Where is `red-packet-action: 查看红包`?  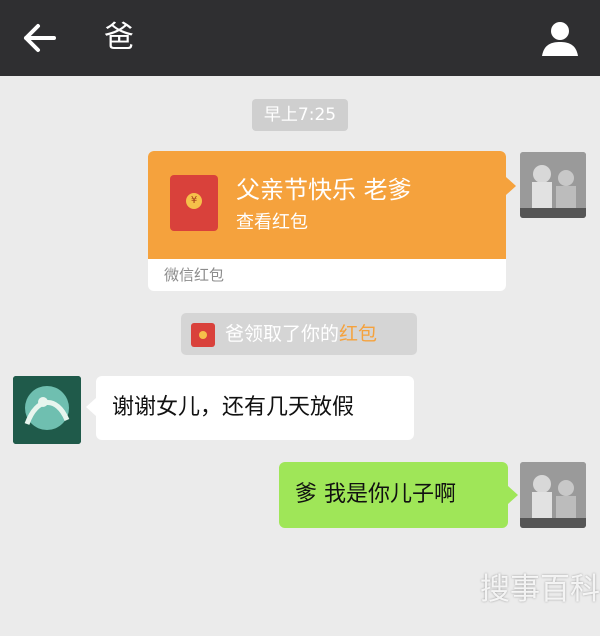
red-packet-action: 查看红包 is located at coordinates (272, 222).